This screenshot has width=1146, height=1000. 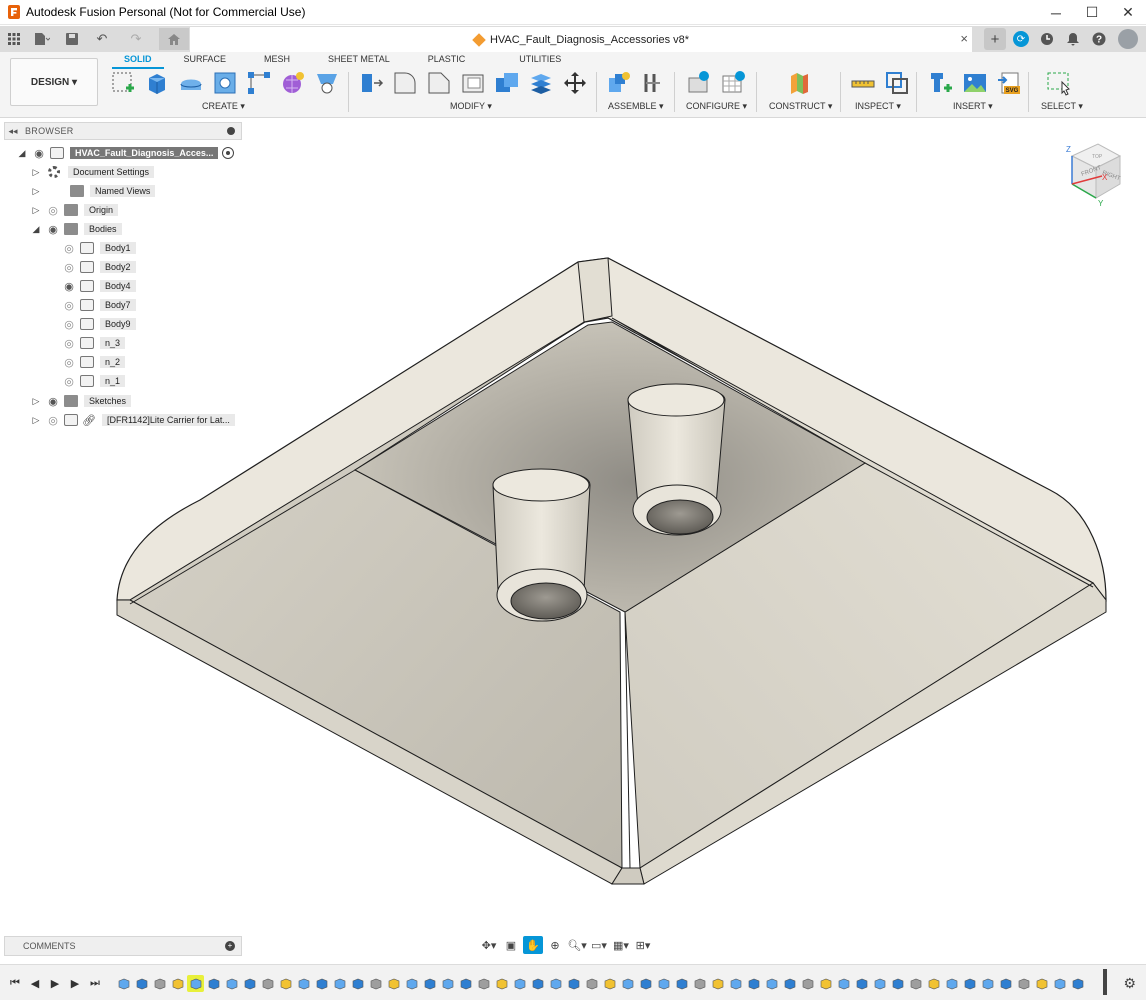 I want to click on browser-item-body7: ◎ Body7, so click(x=97, y=305).